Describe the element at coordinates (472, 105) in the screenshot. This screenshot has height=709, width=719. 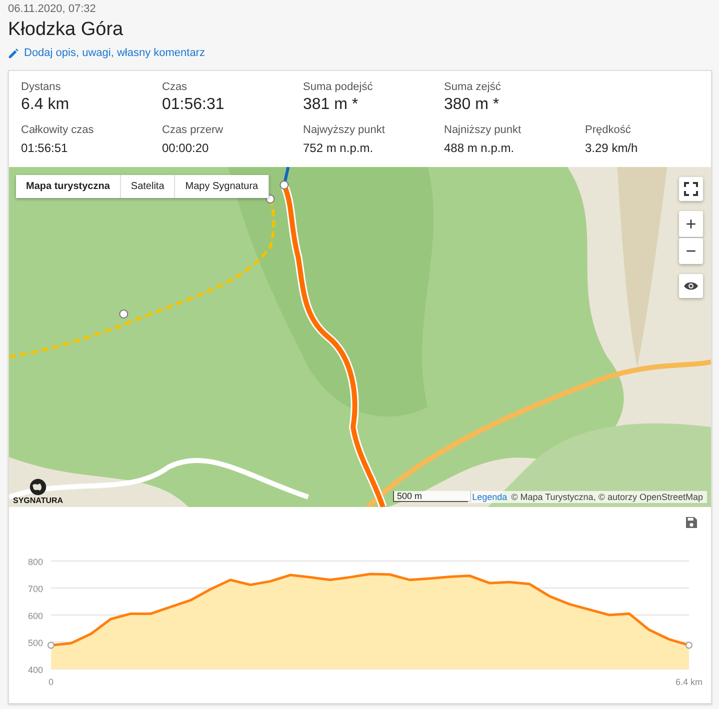
I see `stat-value: 380 m *` at that location.